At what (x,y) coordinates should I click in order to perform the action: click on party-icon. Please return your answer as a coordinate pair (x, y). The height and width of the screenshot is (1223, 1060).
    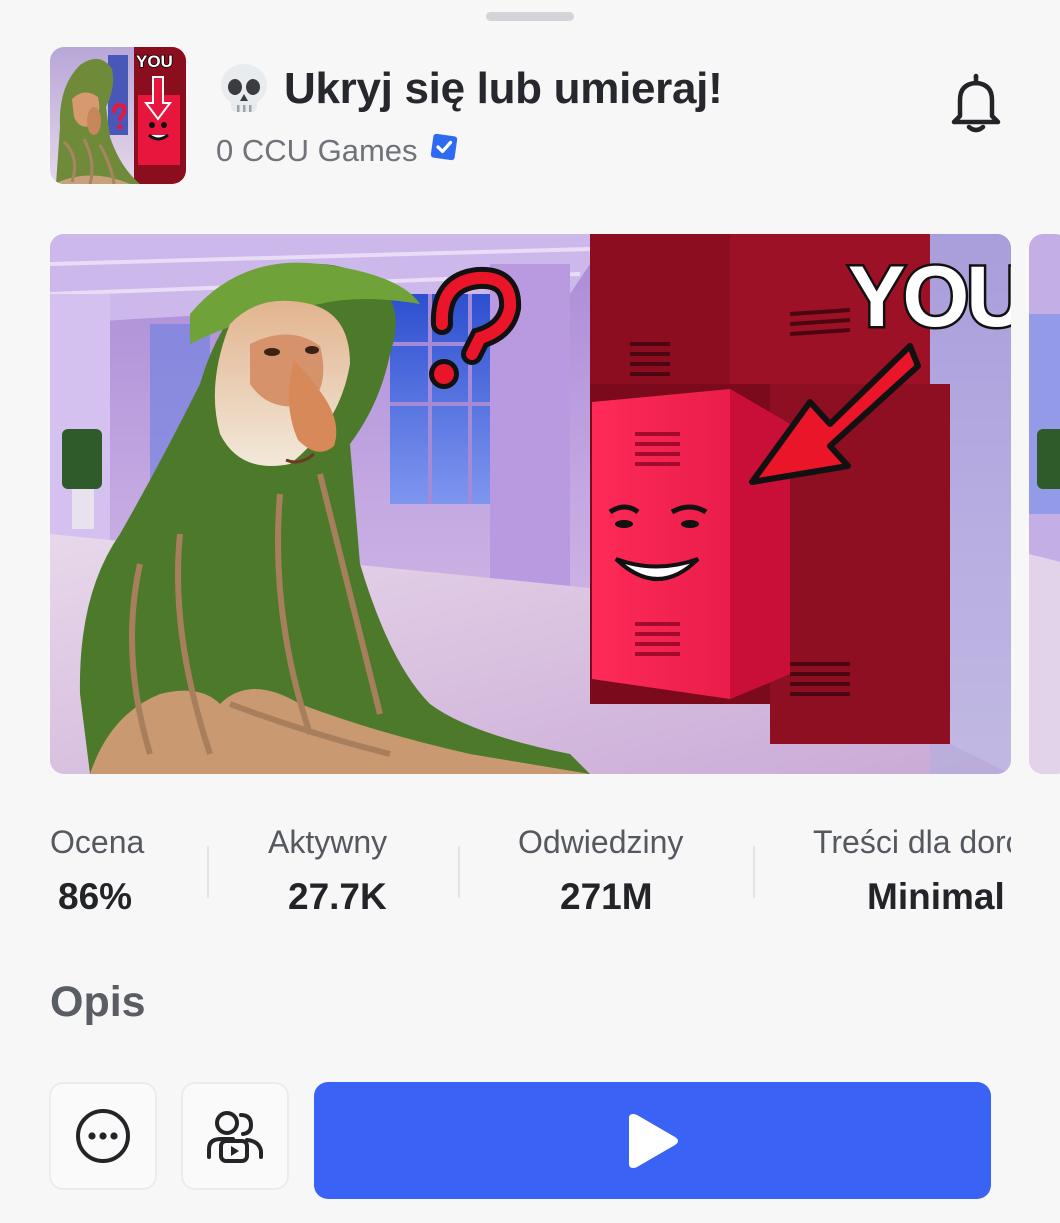
    Looking at the image, I should click on (235, 1137).